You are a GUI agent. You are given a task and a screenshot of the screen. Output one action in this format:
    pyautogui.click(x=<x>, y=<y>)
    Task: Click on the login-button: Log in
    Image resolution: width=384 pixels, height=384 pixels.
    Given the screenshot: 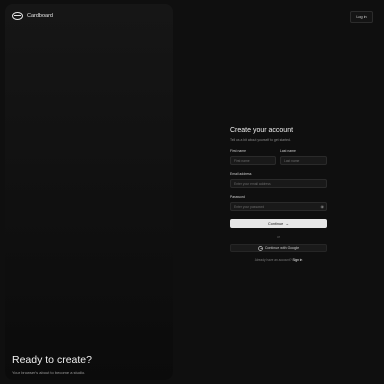 What is the action you would take?
    pyautogui.click(x=361, y=17)
    